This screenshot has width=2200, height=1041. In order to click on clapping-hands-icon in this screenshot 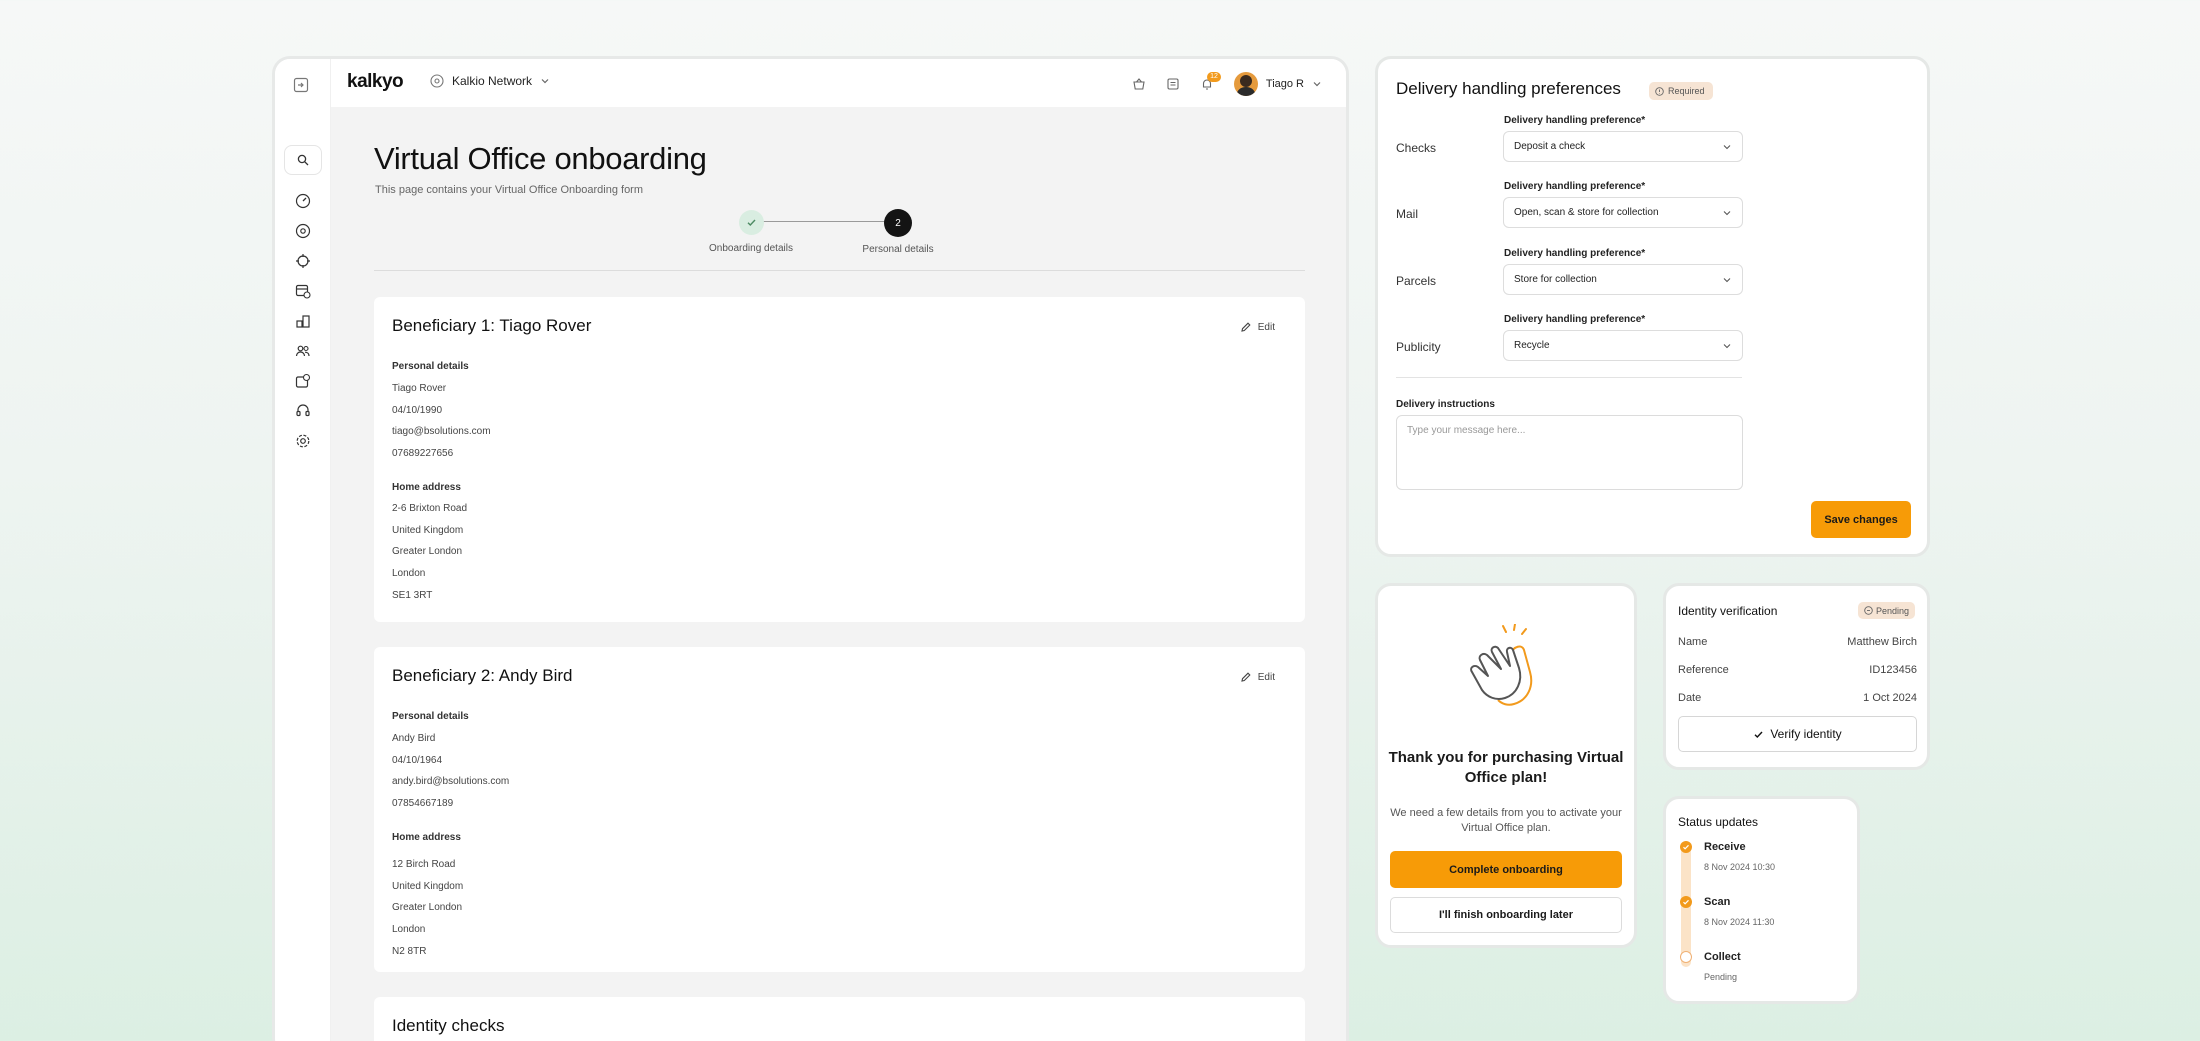, I will do `click(1507, 669)`.